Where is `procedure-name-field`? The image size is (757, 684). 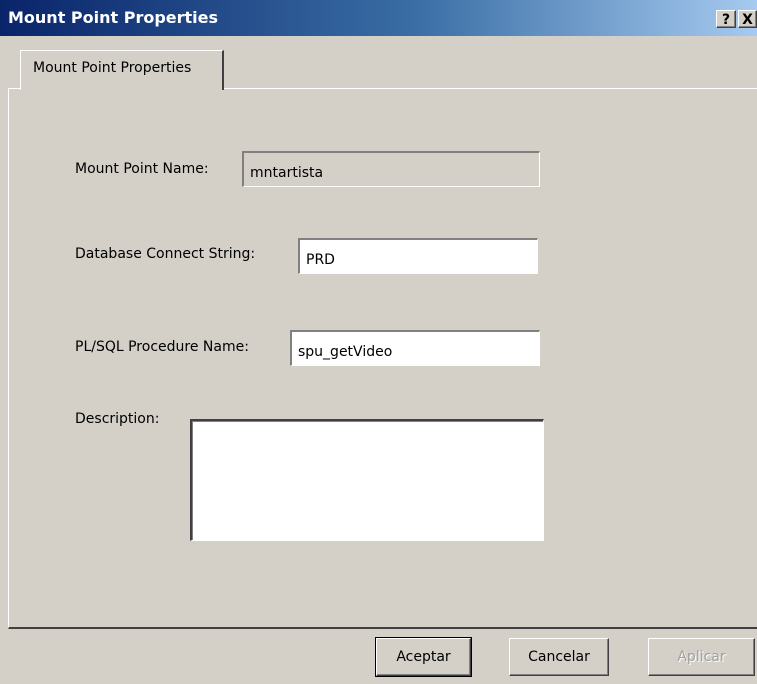 procedure-name-field is located at coordinates (415, 348).